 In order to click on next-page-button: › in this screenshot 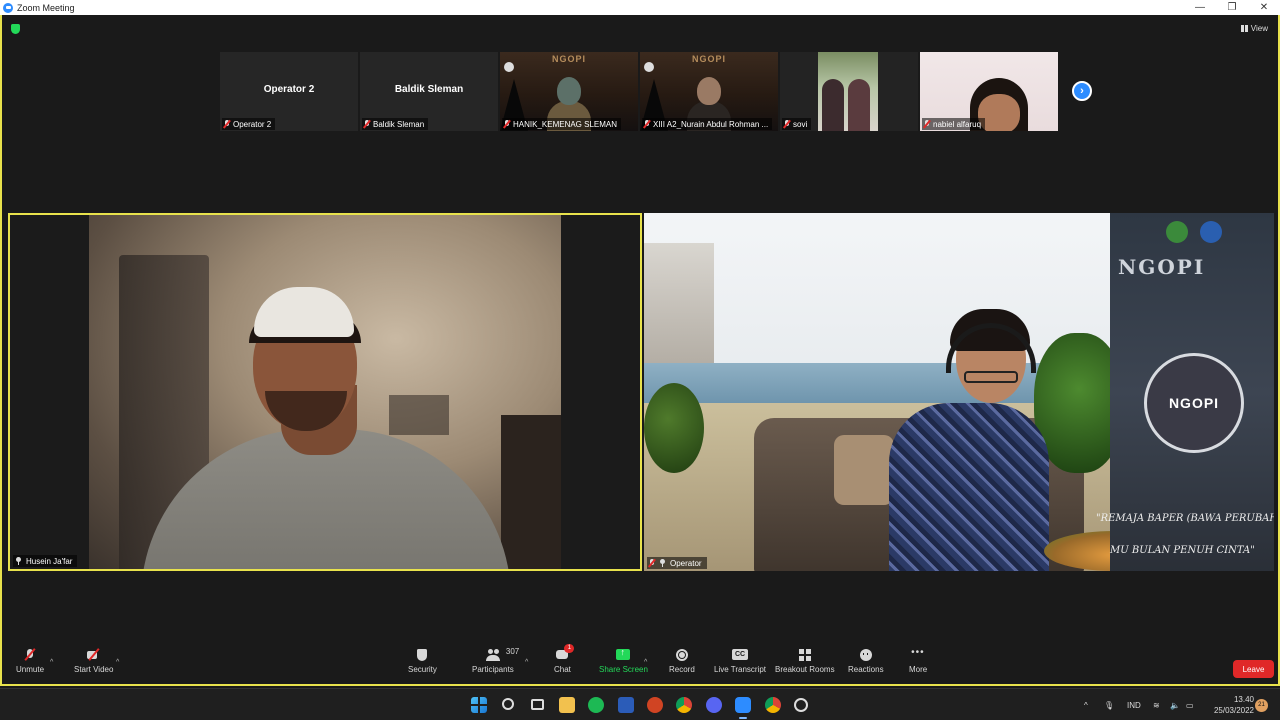, I will do `click(1082, 91)`.